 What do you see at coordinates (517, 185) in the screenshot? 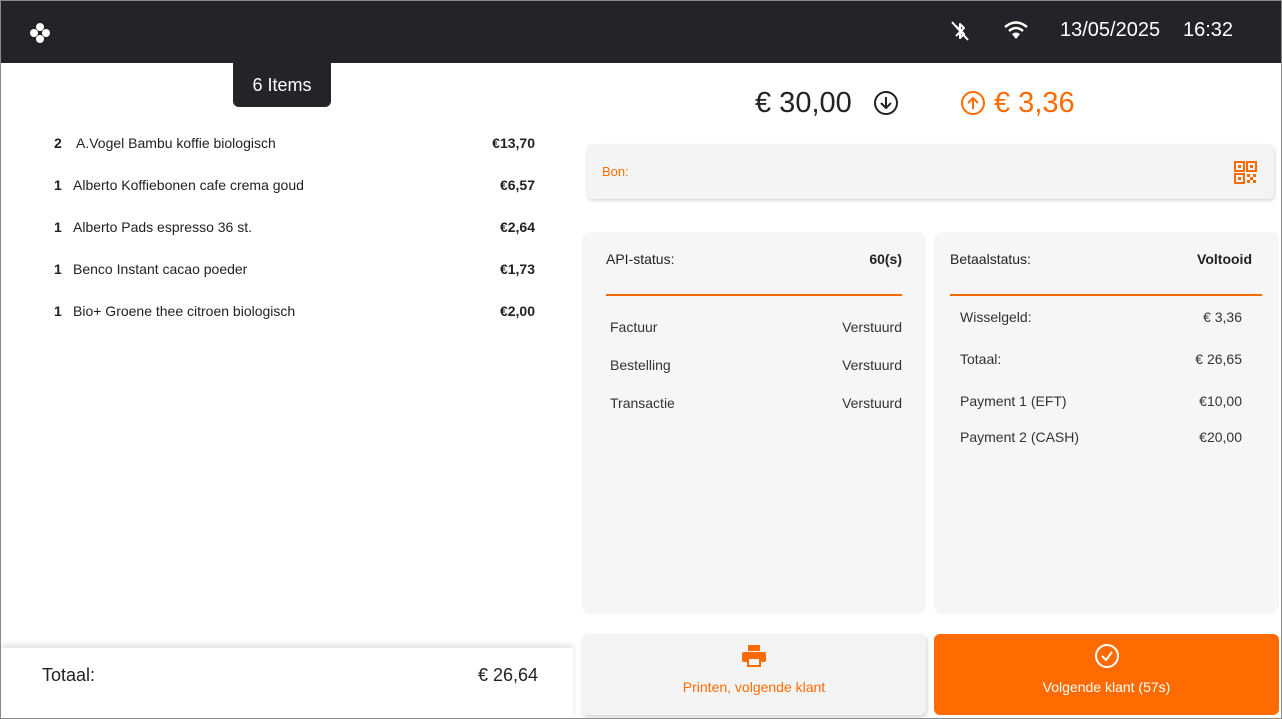
I see `cart-item-price: €6,57` at bounding box center [517, 185].